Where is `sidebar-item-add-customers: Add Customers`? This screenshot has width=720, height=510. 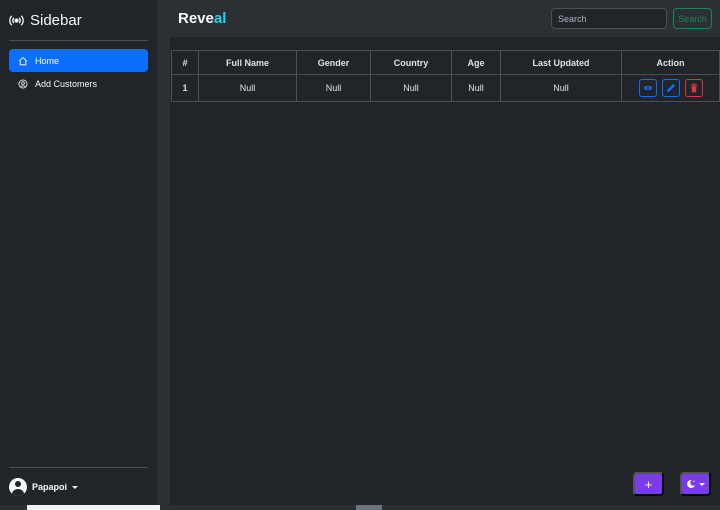
sidebar-item-add-customers: Add Customers is located at coordinates (78, 83).